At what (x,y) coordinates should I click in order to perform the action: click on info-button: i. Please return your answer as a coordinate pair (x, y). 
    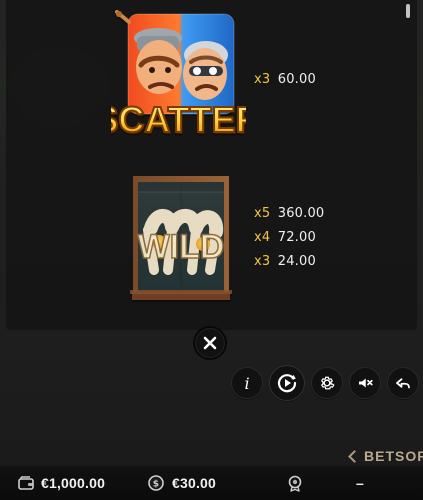
    Looking at the image, I should click on (247, 383).